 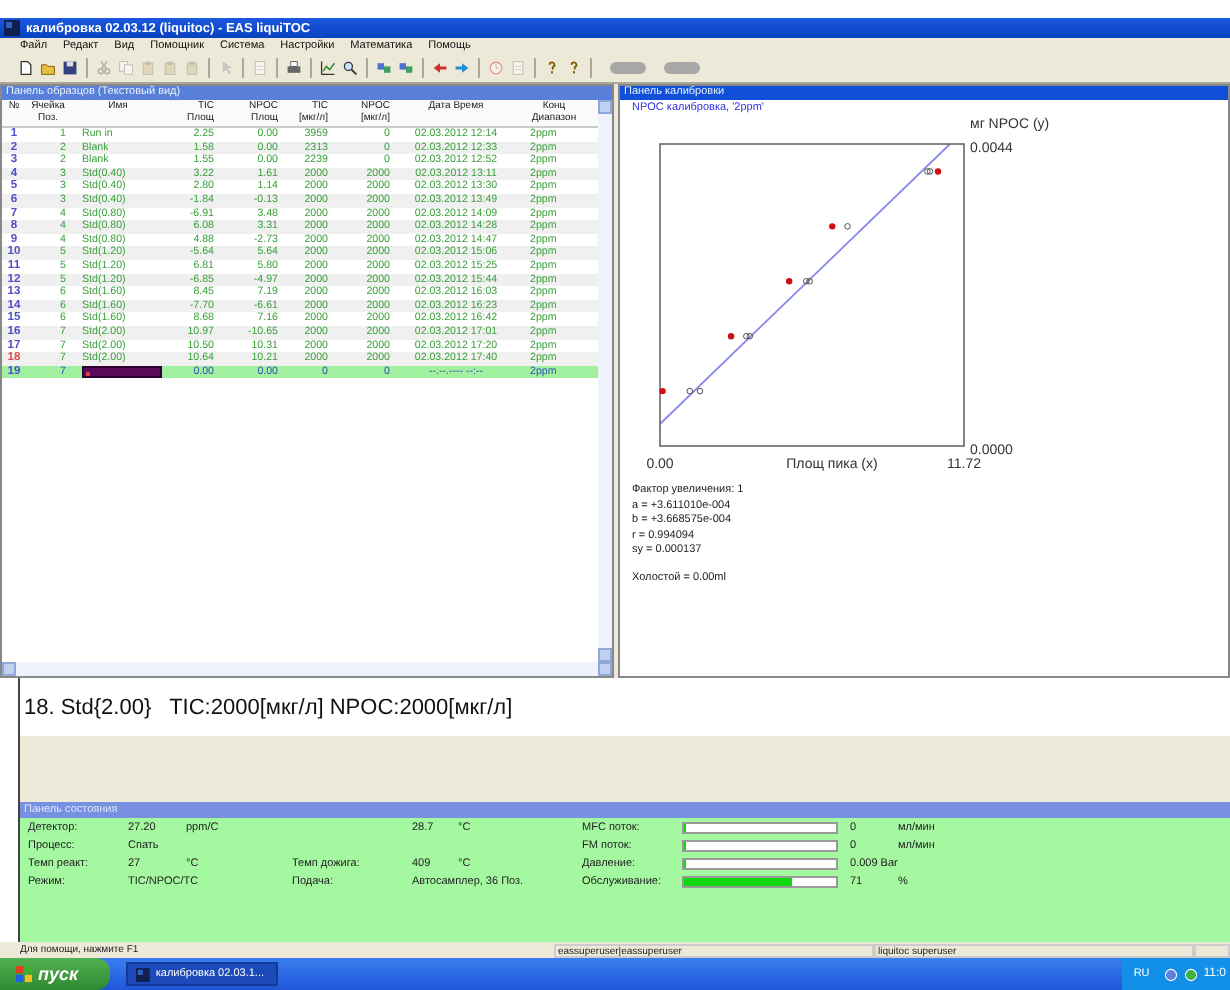 I want to click on save-icon, so click(x=70, y=68).